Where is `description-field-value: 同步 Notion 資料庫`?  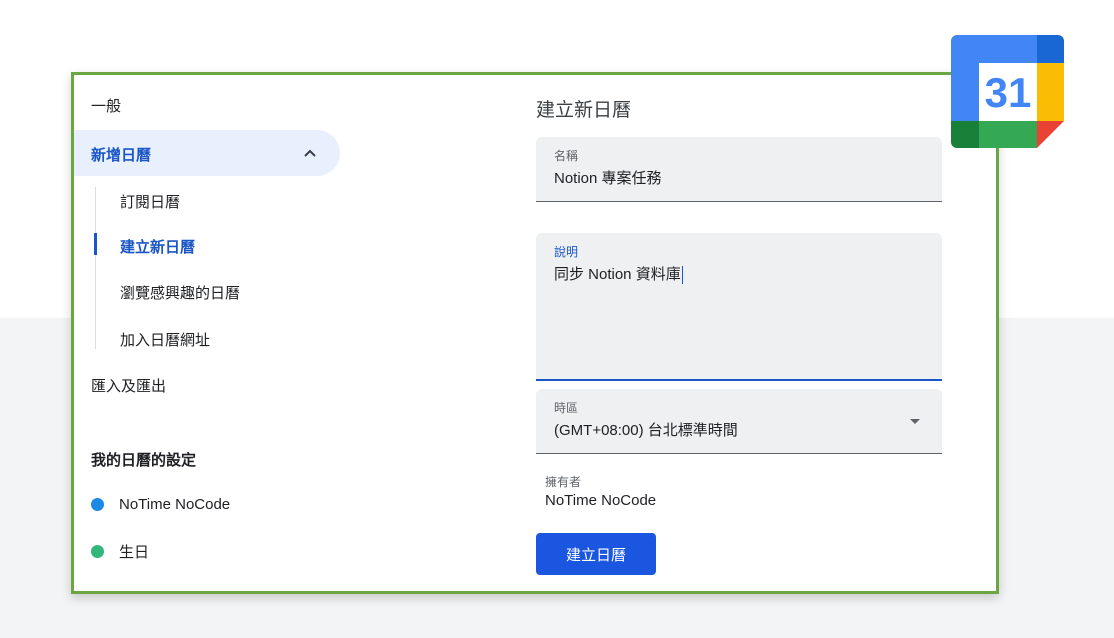 description-field-value: 同步 Notion 資料庫 is located at coordinates (618, 274).